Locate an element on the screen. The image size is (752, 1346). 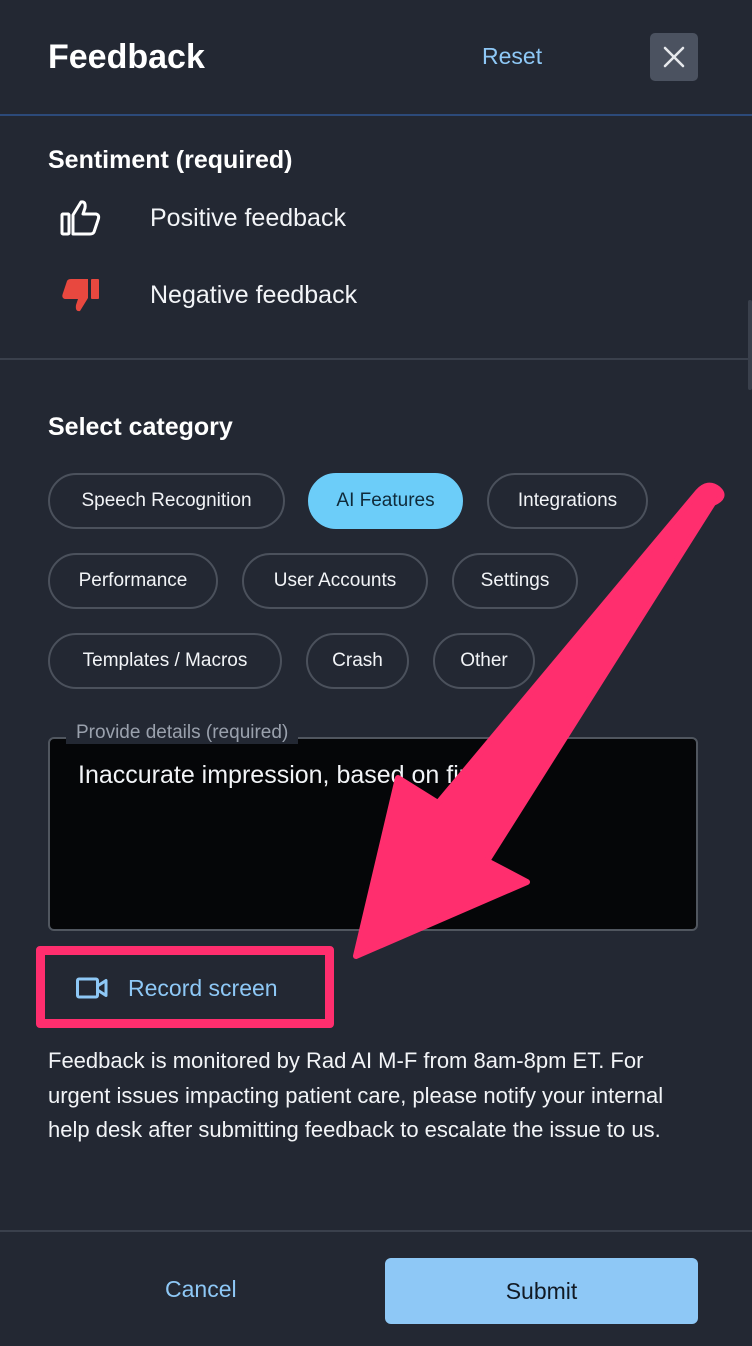
chip-user-accounts: User Accounts is located at coordinates (335, 581).